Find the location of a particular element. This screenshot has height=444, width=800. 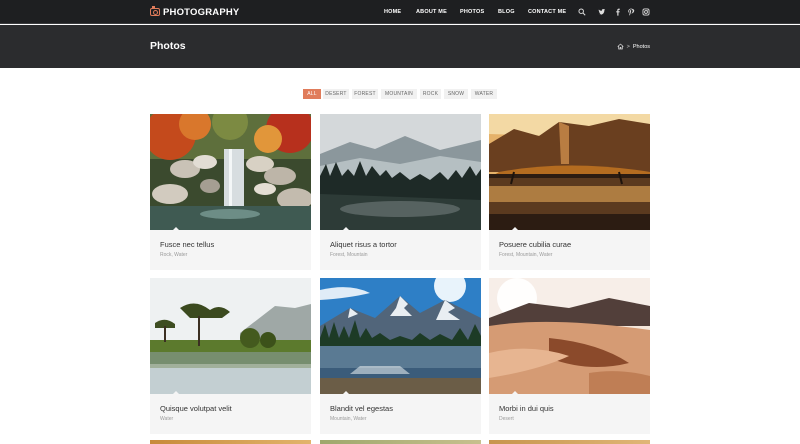

brand-logo: PHOTOGRAPHY is located at coordinates (194, 12).